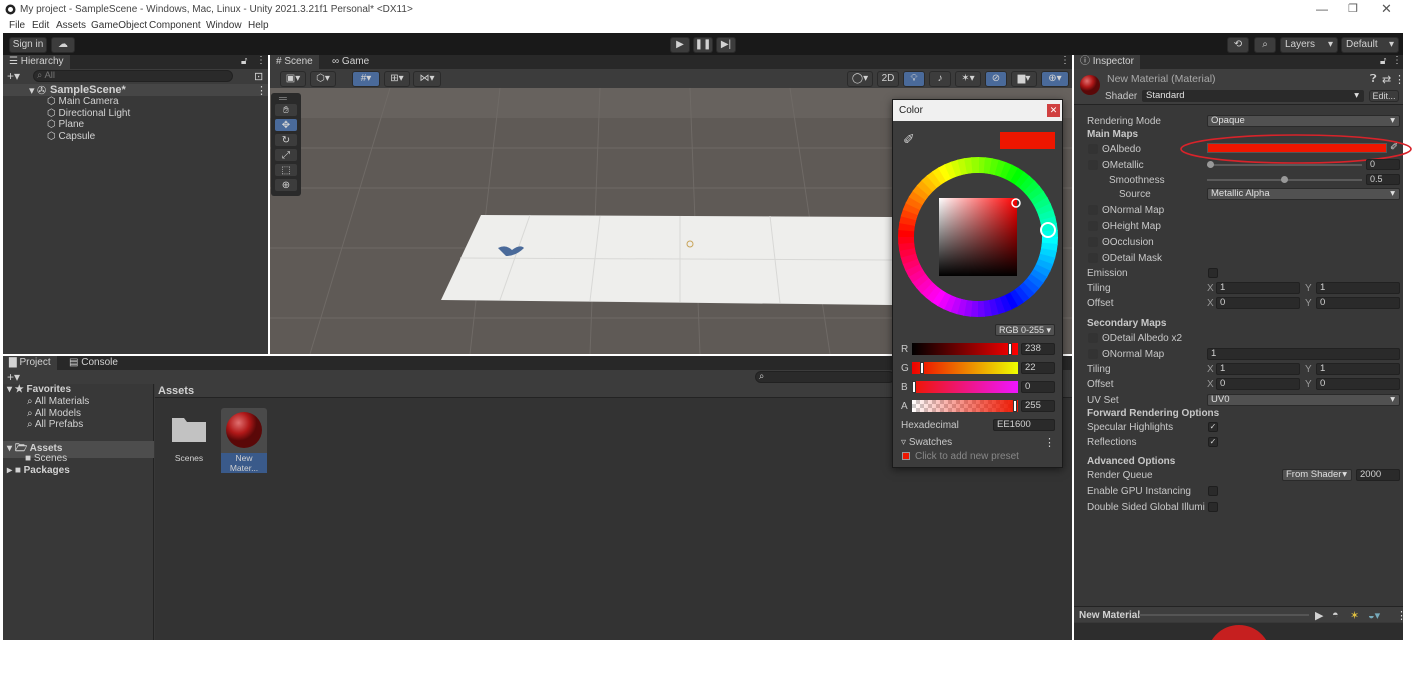 The height and width of the screenshot is (676, 1415). I want to click on rendering-mode-dropdown: Opaque ▾, so click(1303, 121).